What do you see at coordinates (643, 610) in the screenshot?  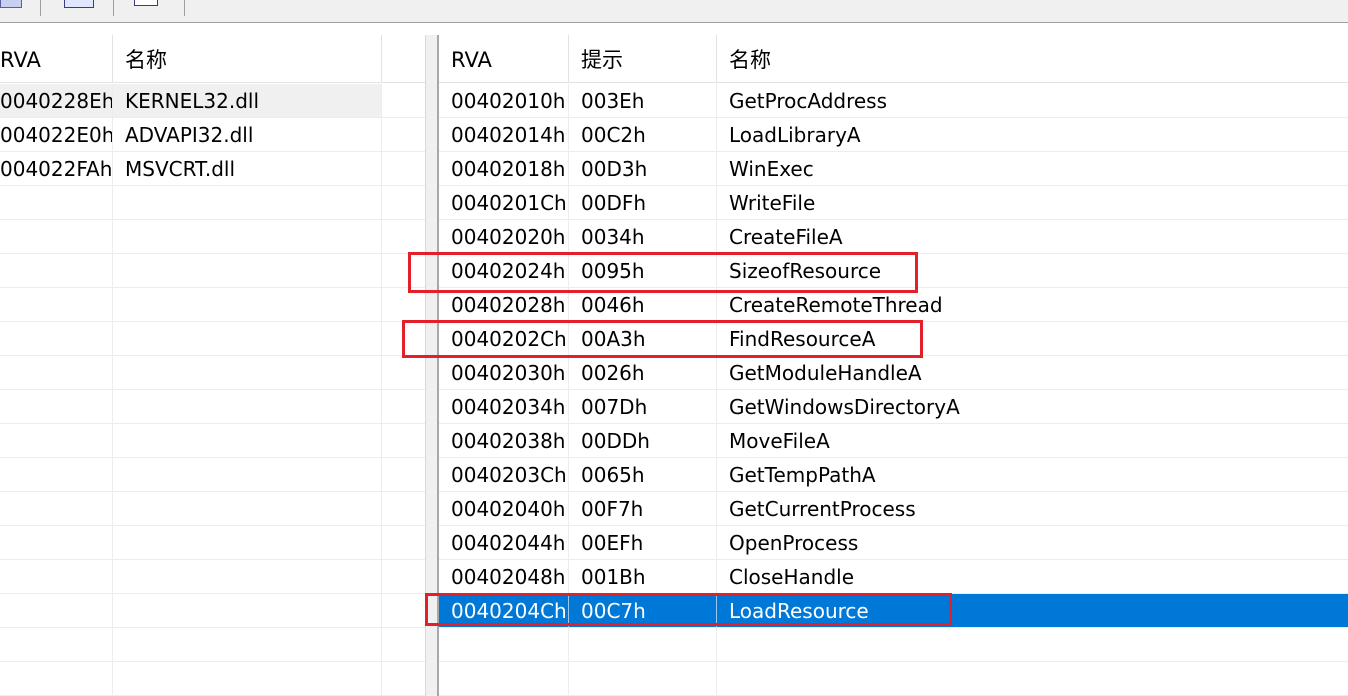 I see `cell-hint: 00C7h` at bounding box center [643, 610].